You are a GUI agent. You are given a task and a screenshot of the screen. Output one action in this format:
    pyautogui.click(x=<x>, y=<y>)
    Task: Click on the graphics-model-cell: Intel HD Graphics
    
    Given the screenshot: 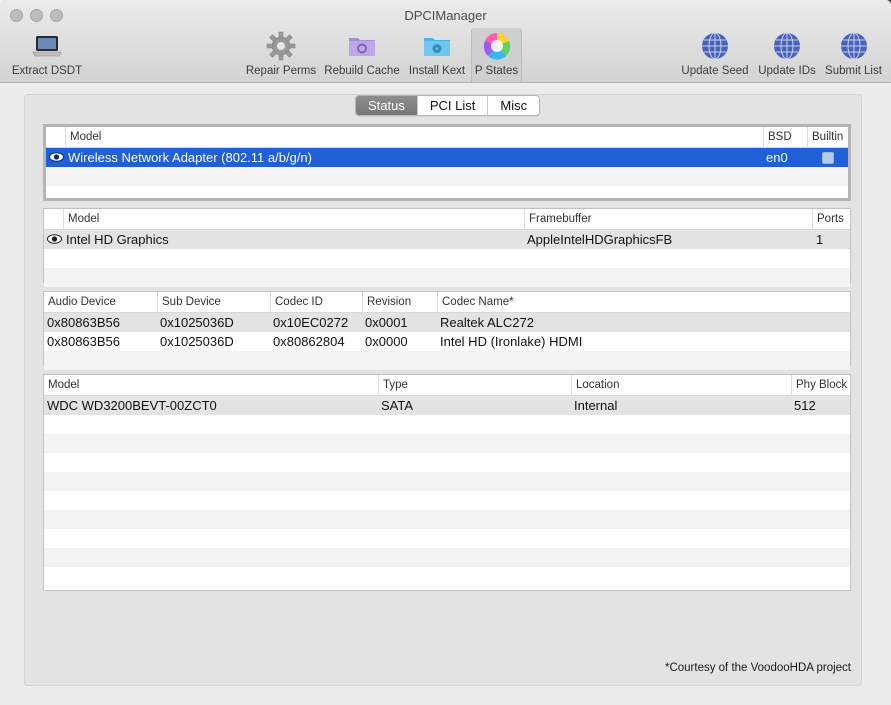 What is the action you would take?
    pyautogui.click(x=117, y=239)
    